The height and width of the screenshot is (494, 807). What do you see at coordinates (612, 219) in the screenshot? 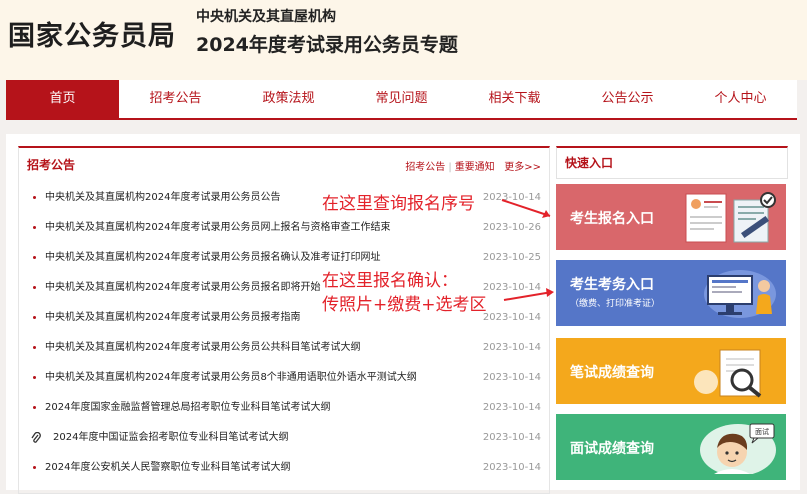
I see `tile-label: 考生报名入口` at bounding box center [612, 219].